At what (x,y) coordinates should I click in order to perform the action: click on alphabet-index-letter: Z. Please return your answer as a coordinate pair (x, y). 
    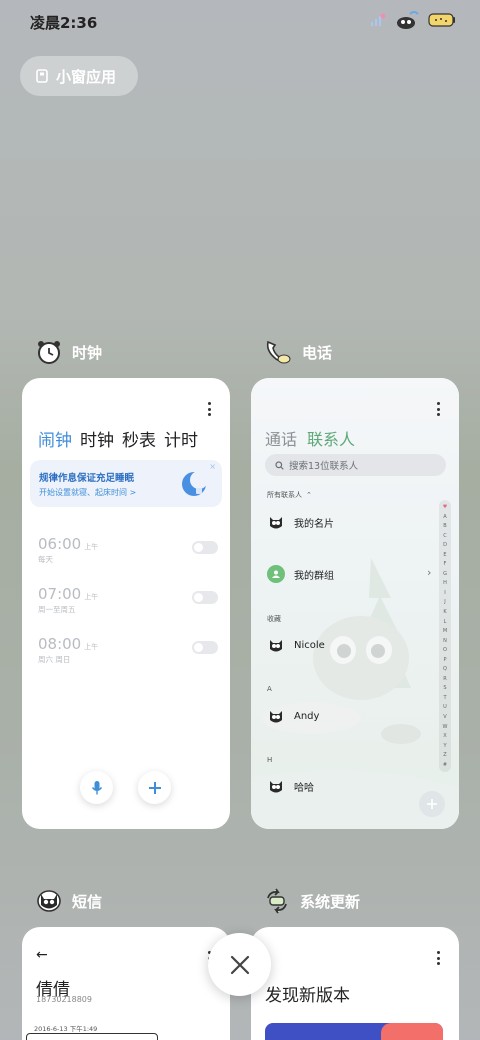
    Looking at the image, I should click on (444, 755).